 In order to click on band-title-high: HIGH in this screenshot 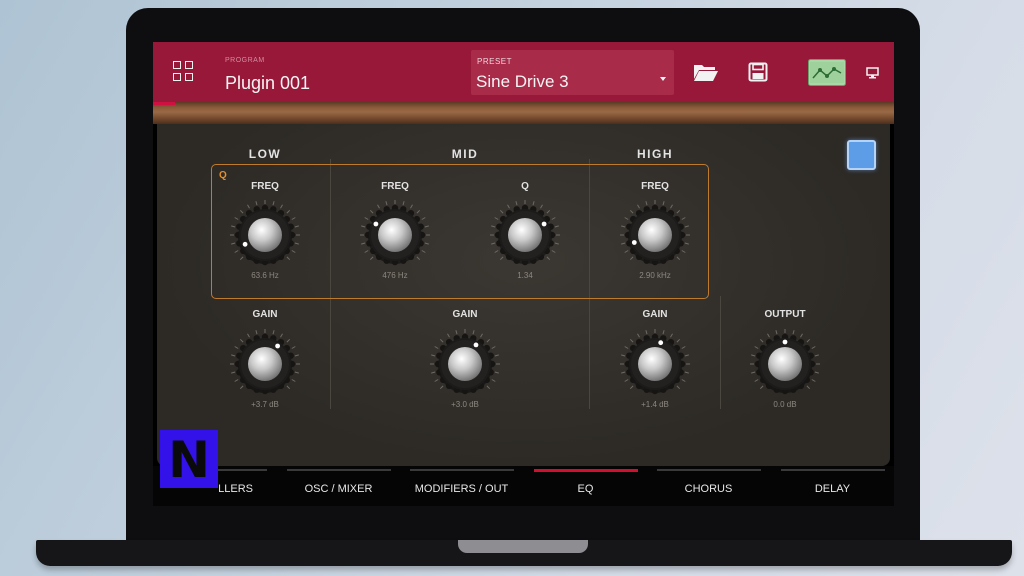, I will do `click(655, 154)`.